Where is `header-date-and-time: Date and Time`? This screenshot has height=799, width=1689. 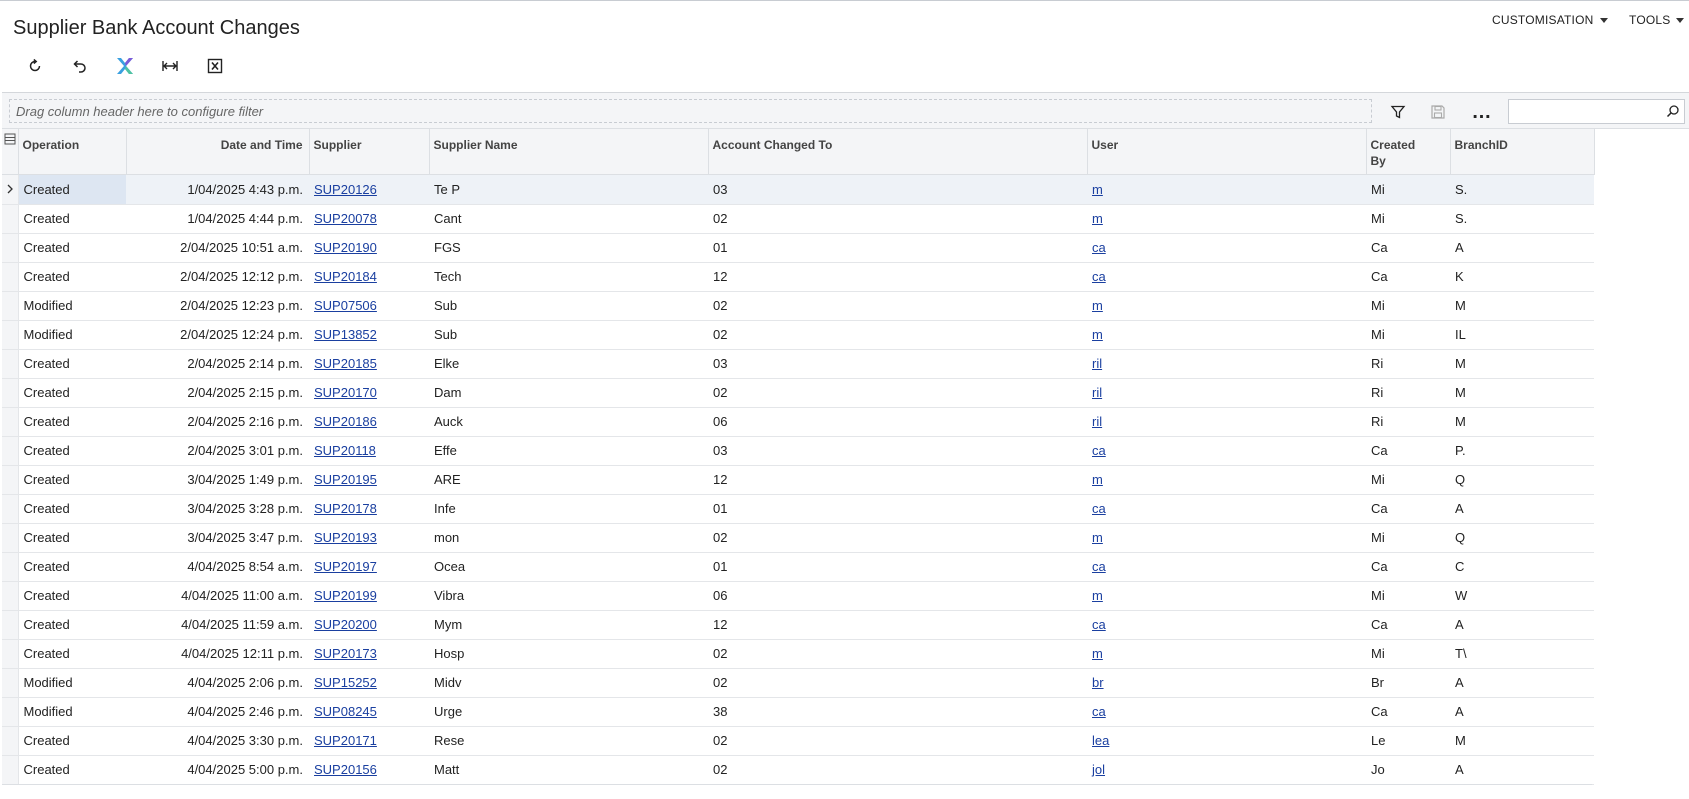 header-date-and-time: Date and Time is located at coordinates (218, 152).